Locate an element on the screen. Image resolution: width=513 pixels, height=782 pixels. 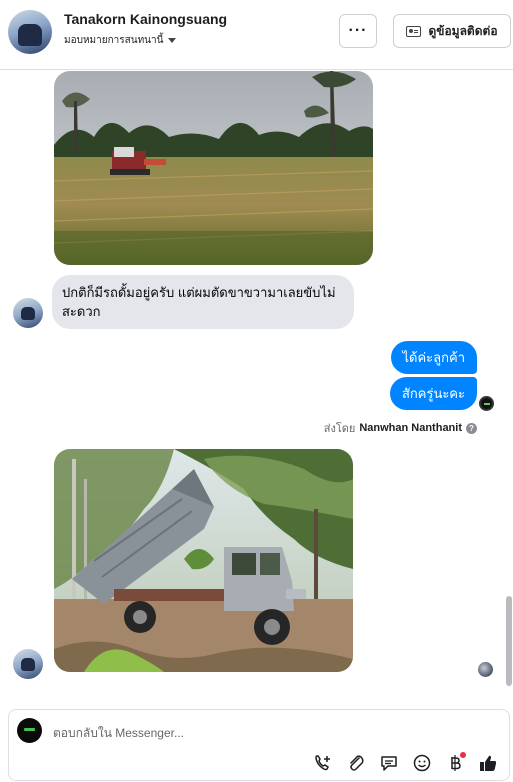
thumbs-up-icon is located at coordinates (488, 763).